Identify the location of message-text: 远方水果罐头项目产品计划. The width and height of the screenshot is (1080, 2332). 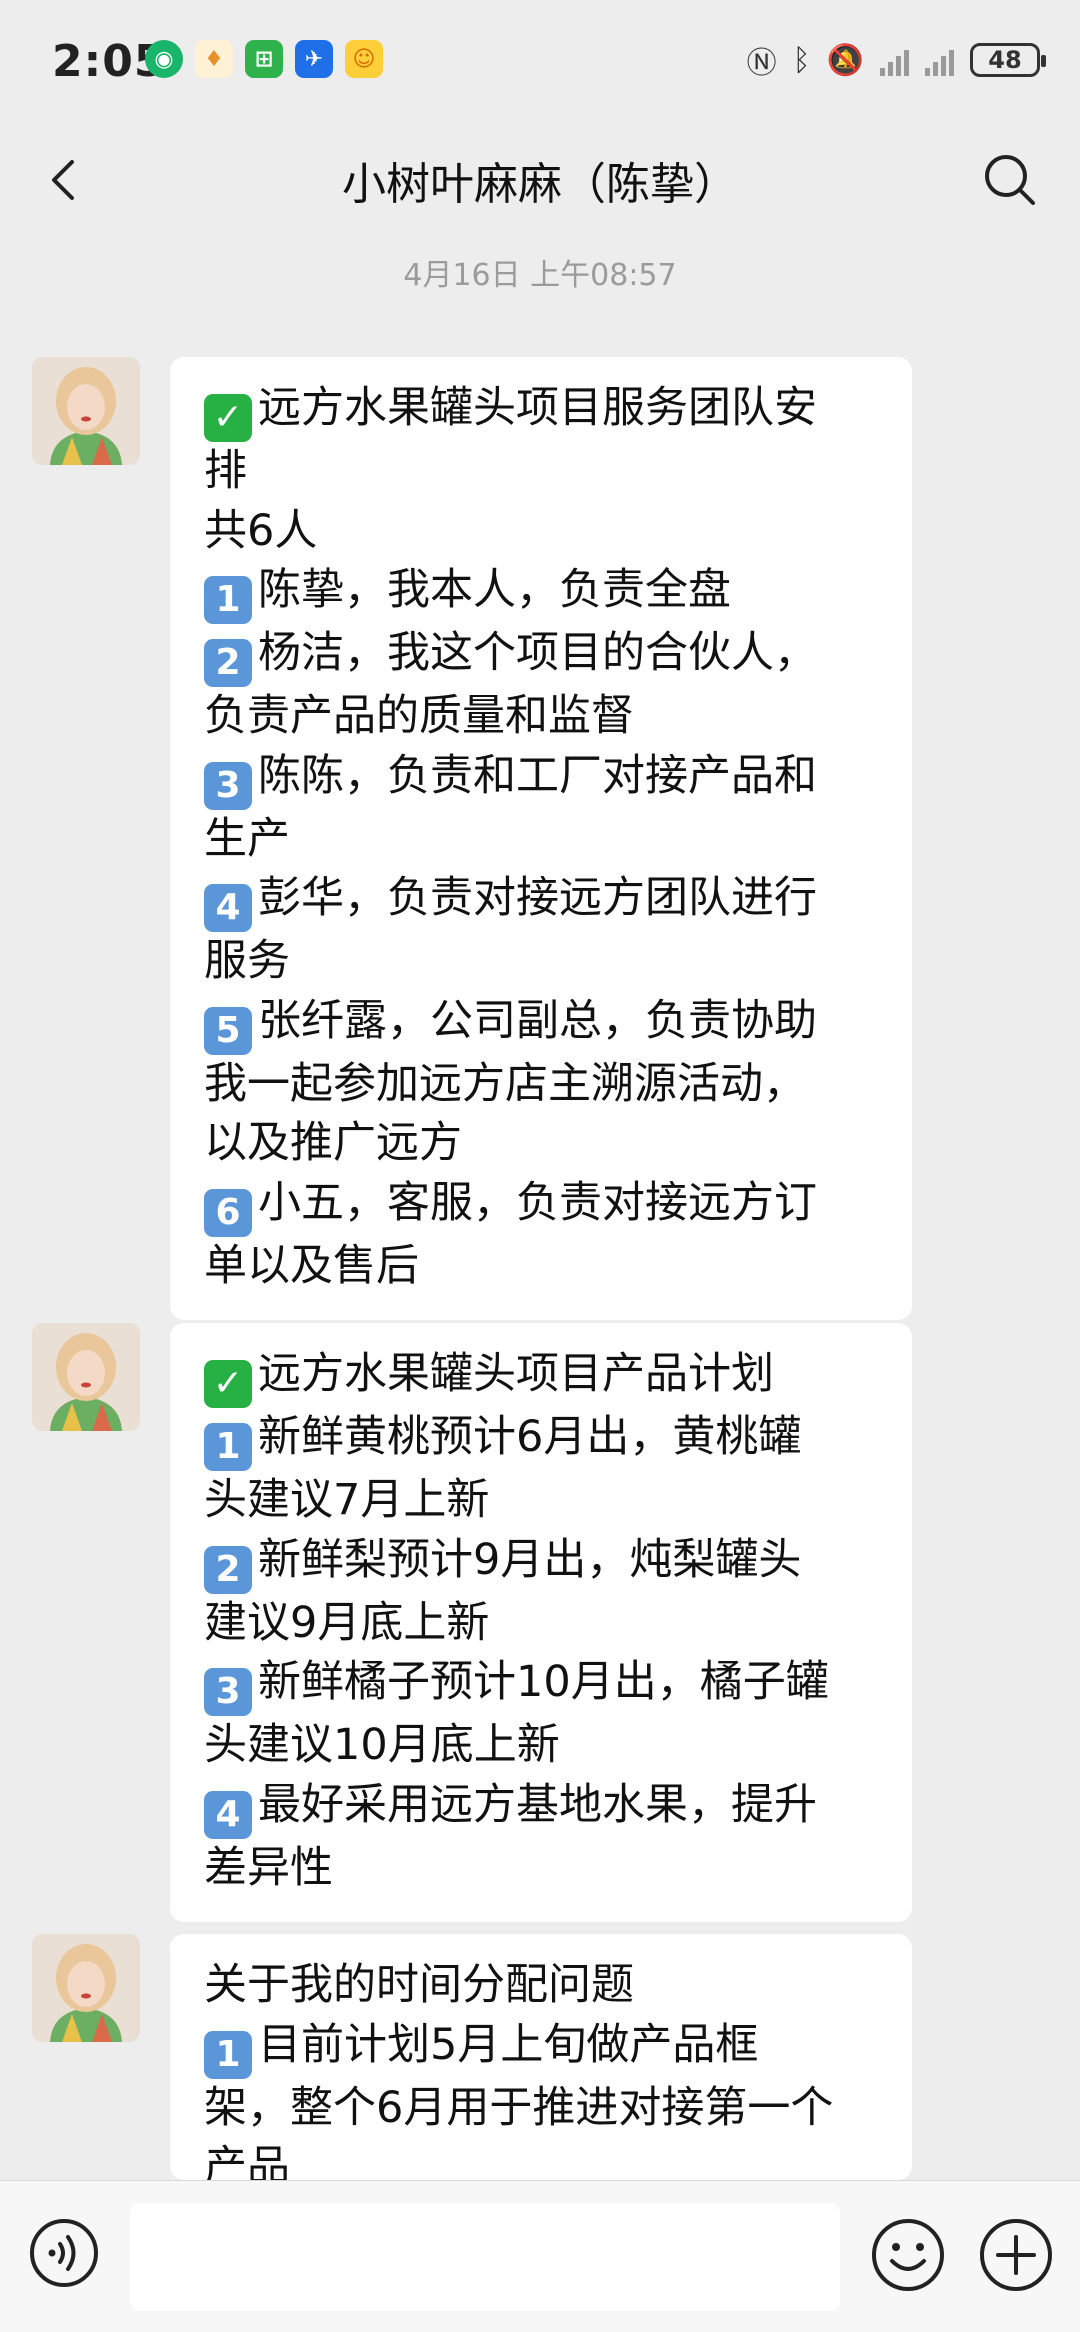
(516, 1374).